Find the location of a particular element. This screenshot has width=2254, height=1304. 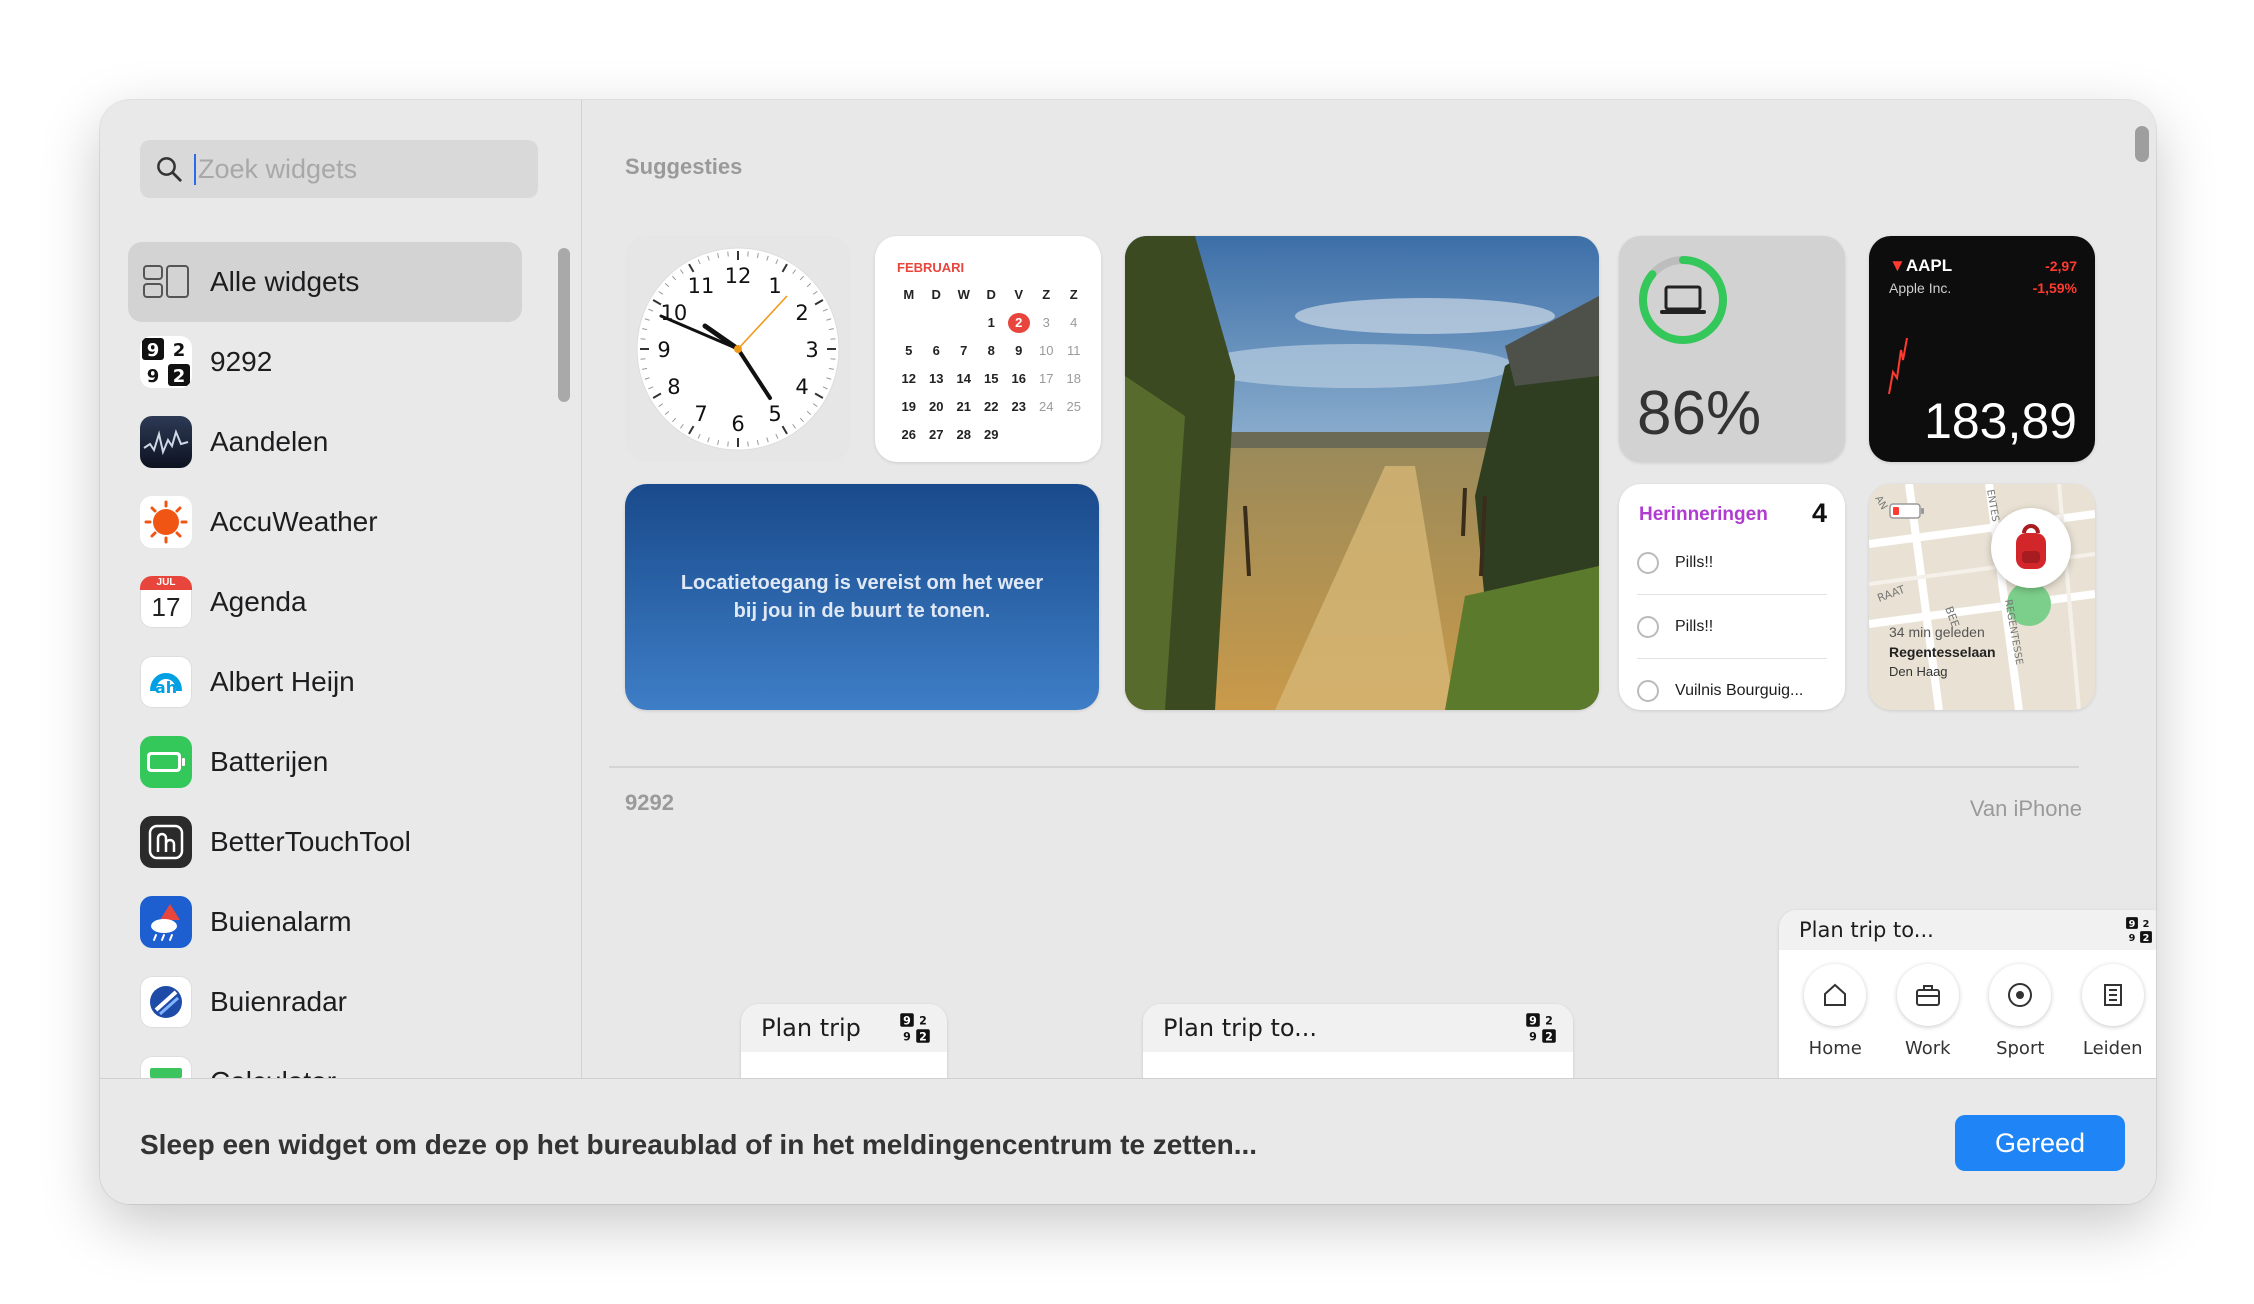

clock-numeral: 4 is located at coordinates (801, 387).